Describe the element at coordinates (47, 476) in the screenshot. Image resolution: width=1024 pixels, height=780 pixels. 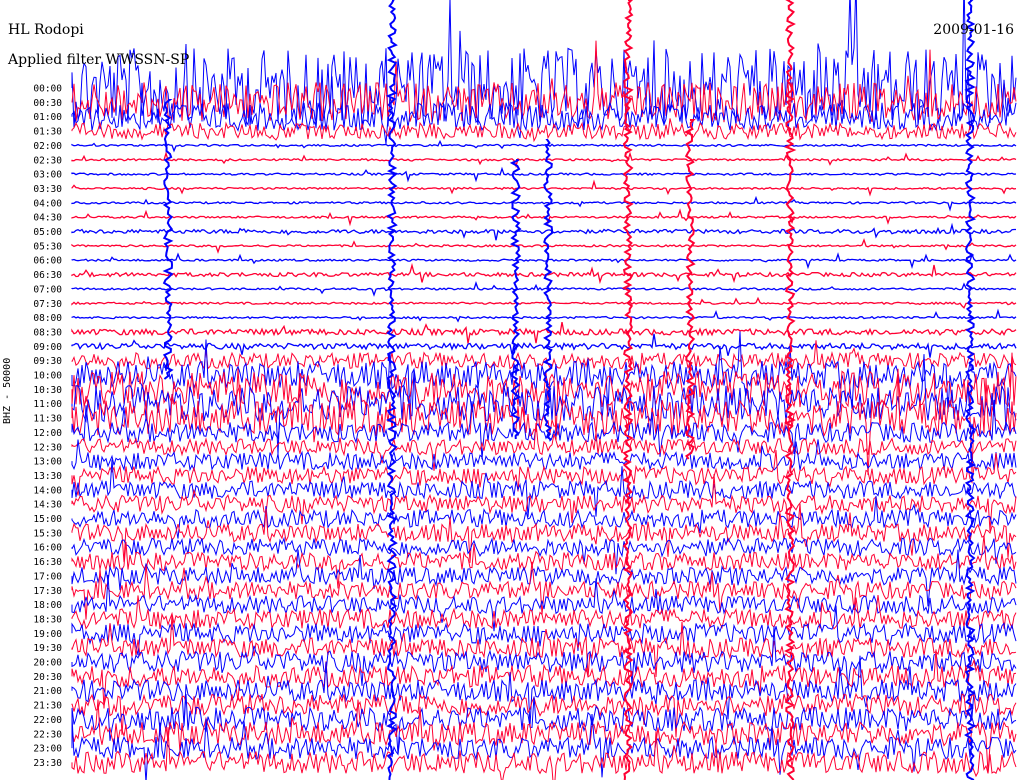
I see `time-label: 13:30` at that location.